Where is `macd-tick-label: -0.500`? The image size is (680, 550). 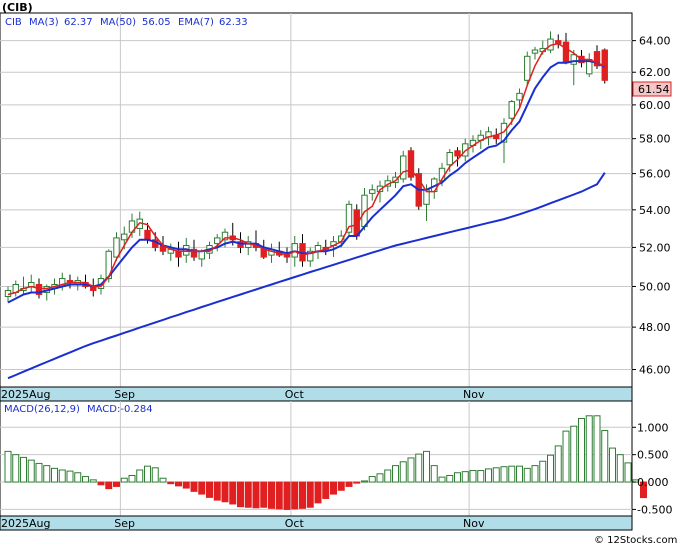
macd-tick-label: -0.500 is located at coordinates (654, 509).